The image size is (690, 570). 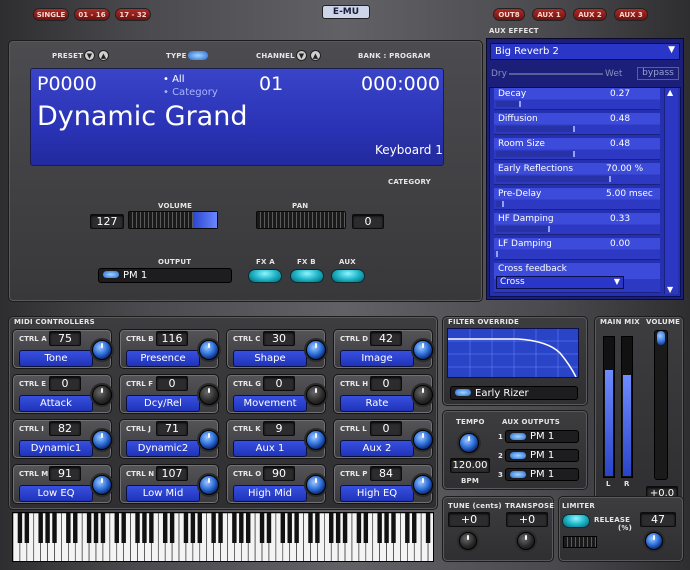 I want to click on pan-value: 0, so click(x=368, y=221).